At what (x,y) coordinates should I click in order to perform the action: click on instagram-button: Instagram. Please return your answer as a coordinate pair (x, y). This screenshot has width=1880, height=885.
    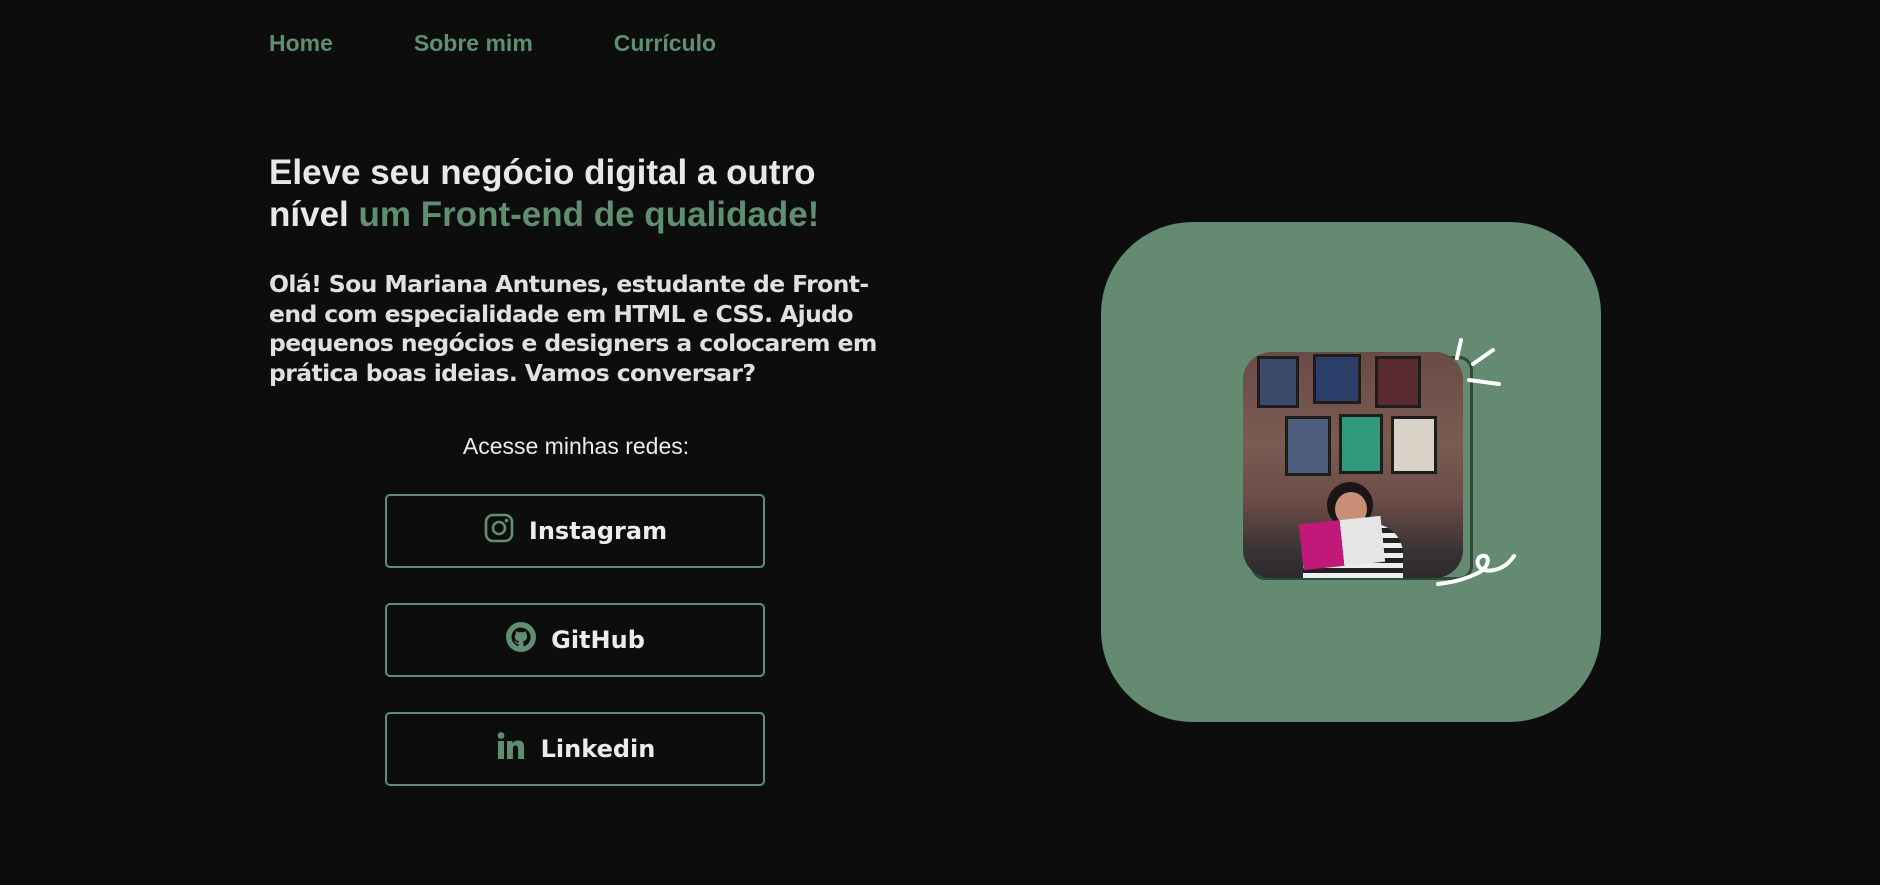
    Looking at the image, I should click on (575, 531).